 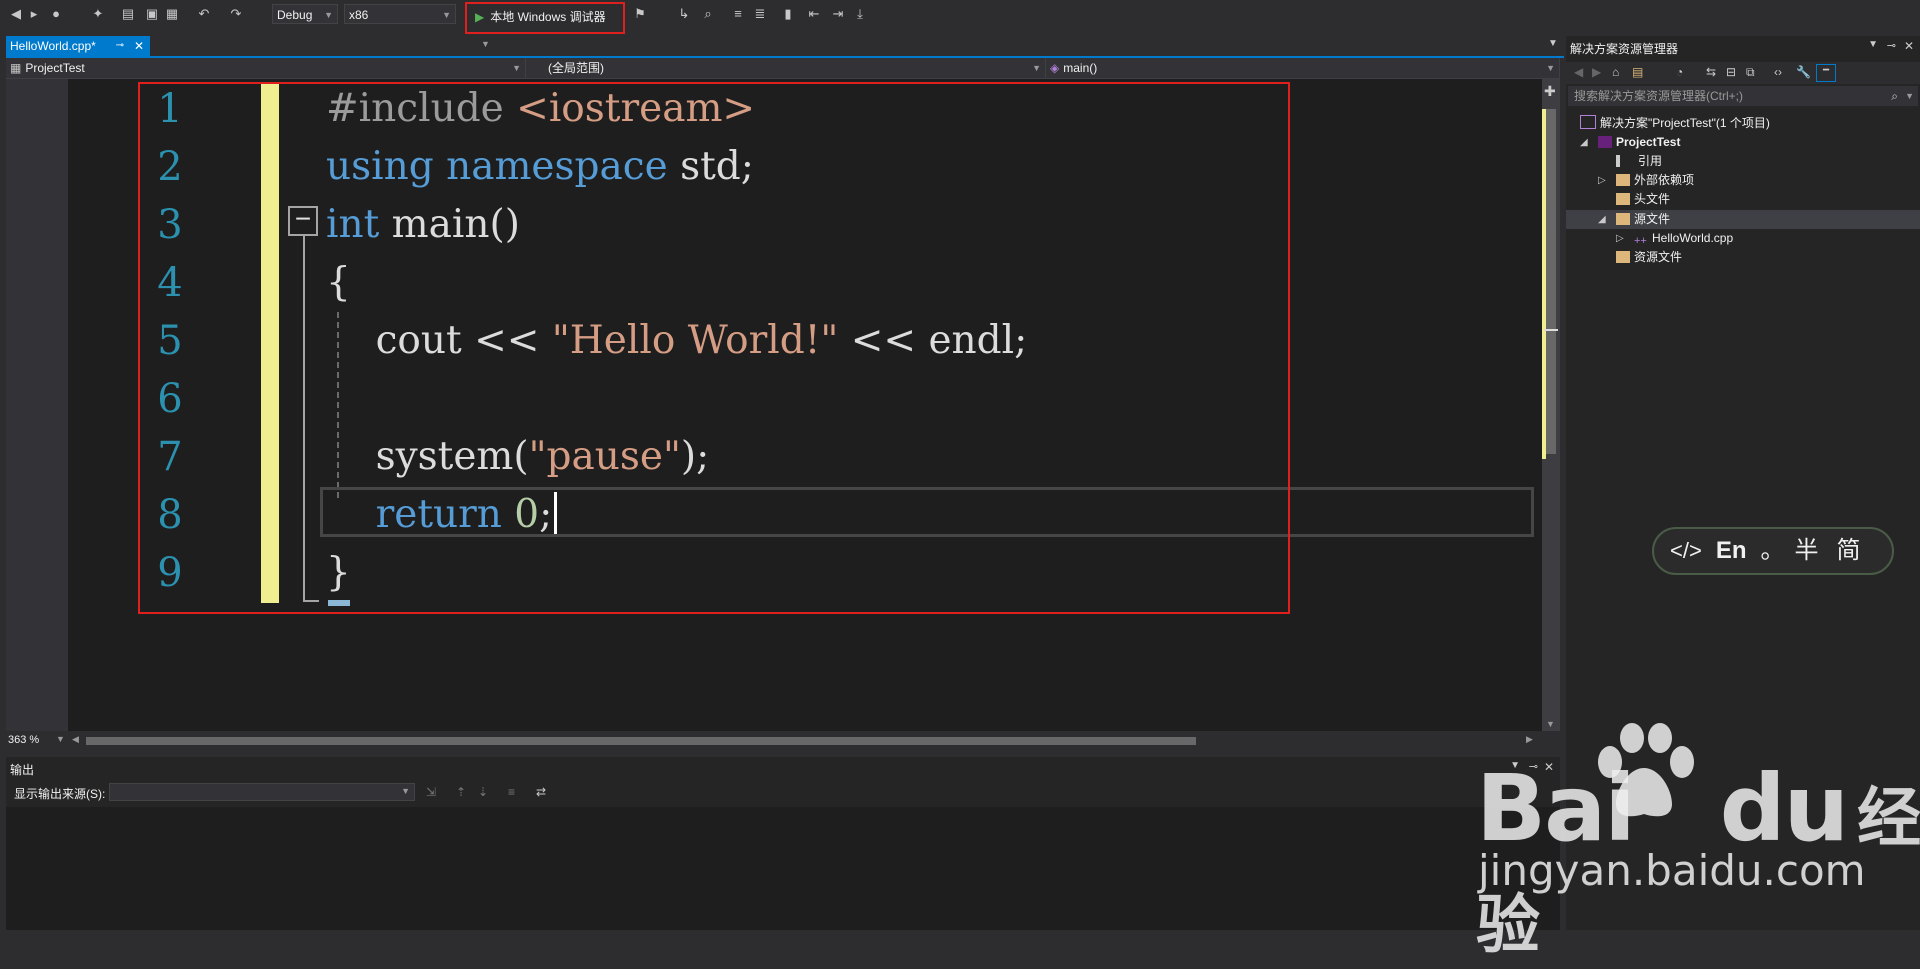 I want to click on outdent-icon: ≣, so click(x=760, y=14).